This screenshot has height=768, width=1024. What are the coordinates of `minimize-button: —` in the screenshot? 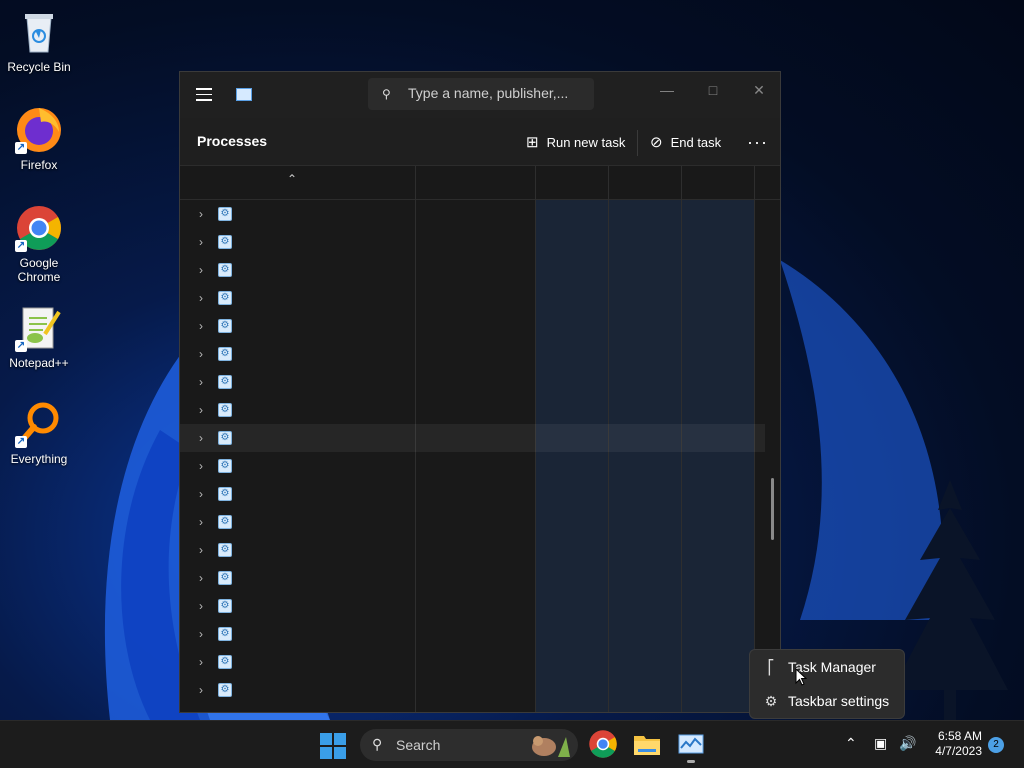 It's located at (667, 91).